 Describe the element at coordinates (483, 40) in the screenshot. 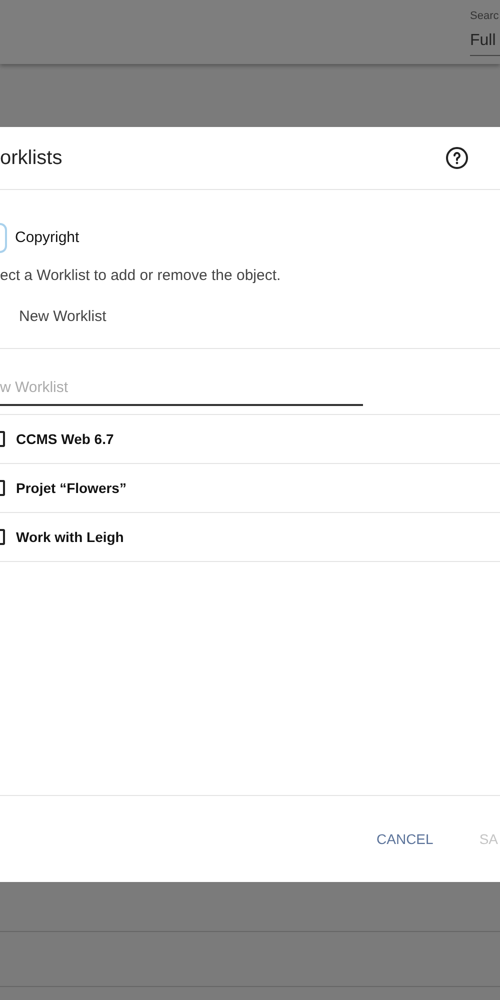

I see `field-value: Full` at that location.